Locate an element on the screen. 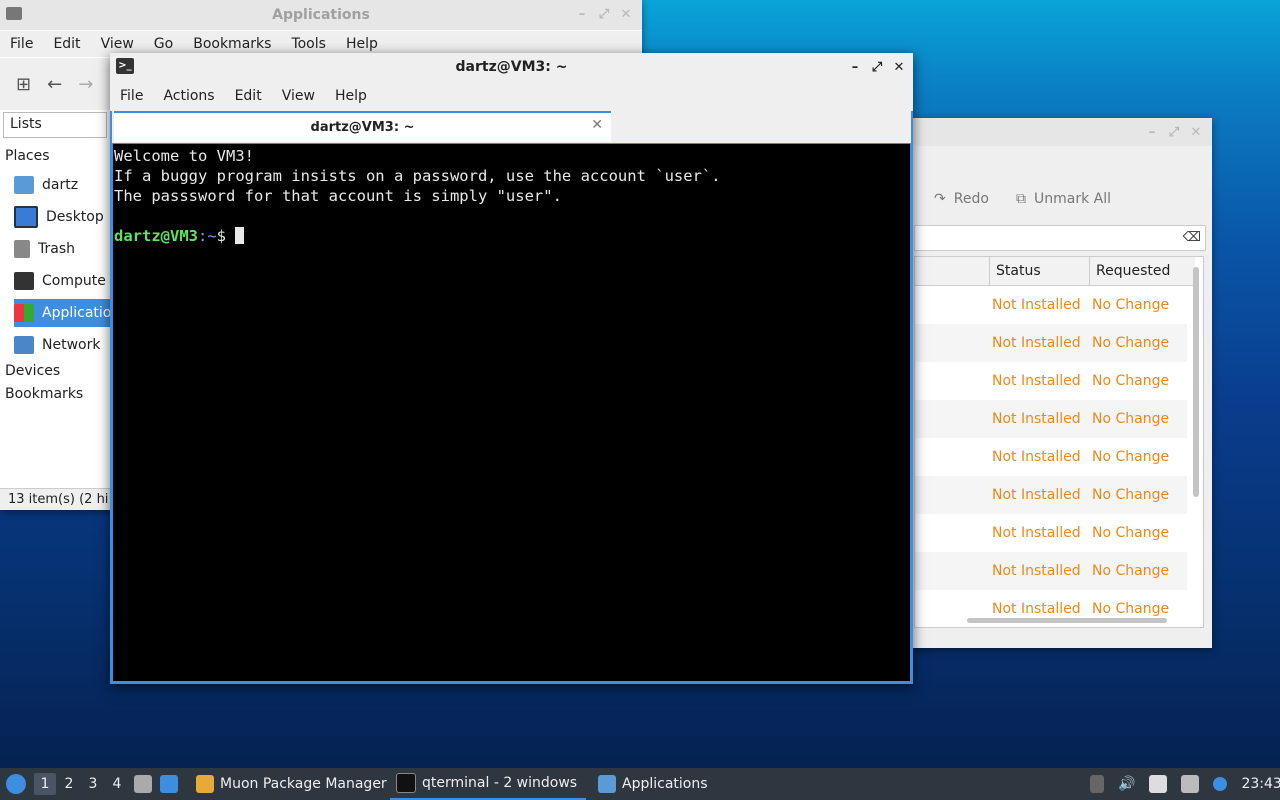 The image size is (1280, 800). applications-icon is located at coordinates (24, 313).